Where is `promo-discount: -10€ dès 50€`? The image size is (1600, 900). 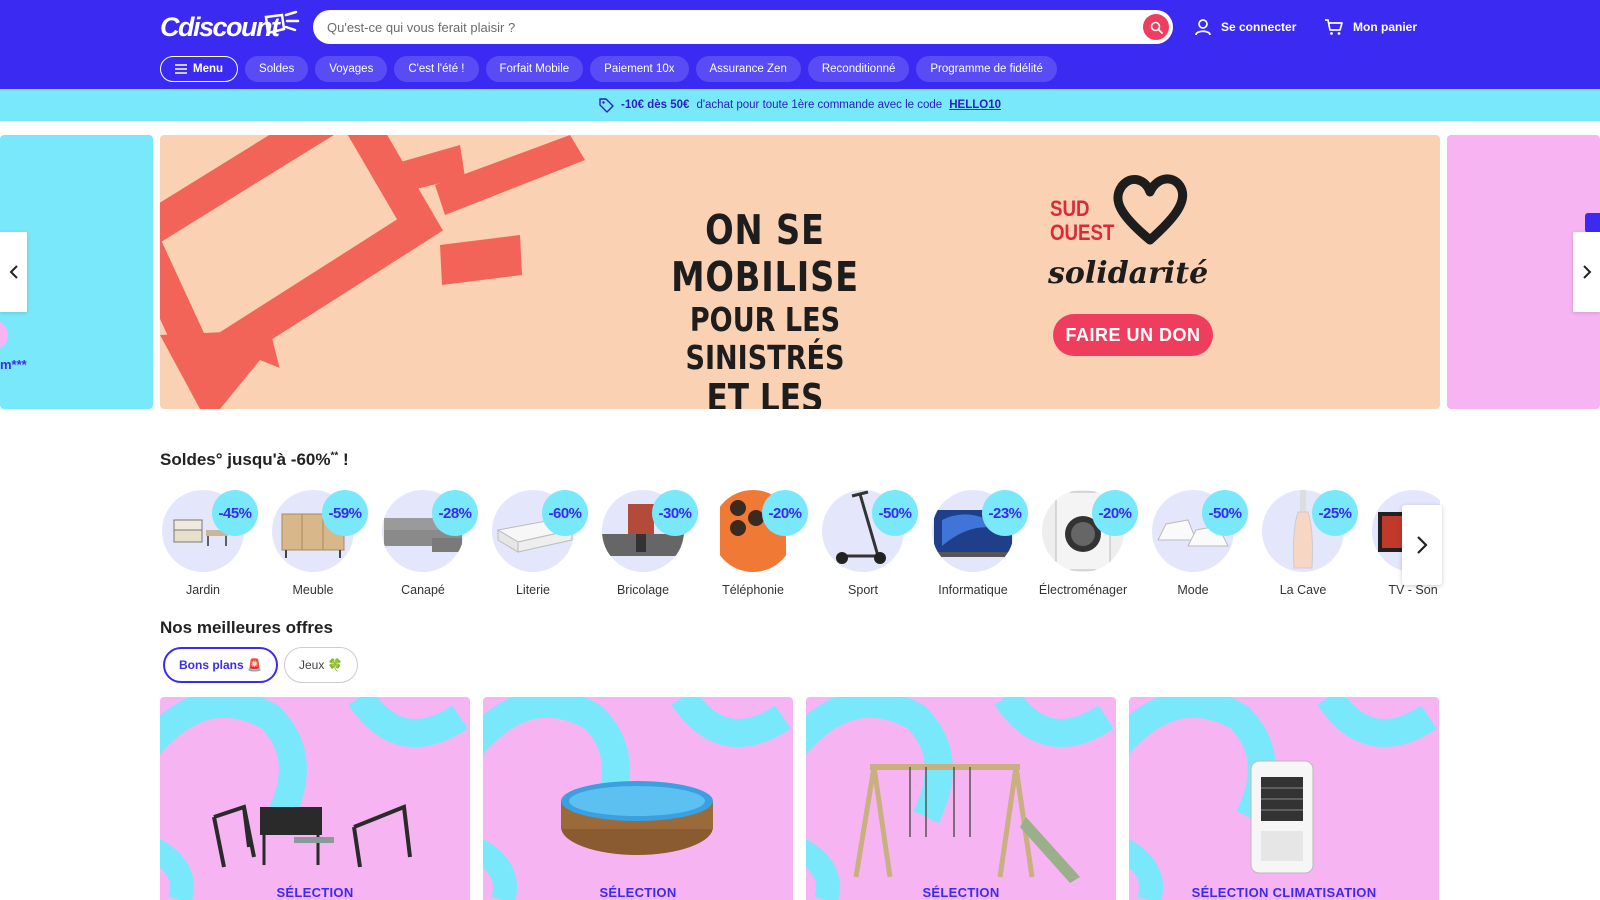 promo-discount: -10€ dès 50€ is located at coordinates (655, 105).